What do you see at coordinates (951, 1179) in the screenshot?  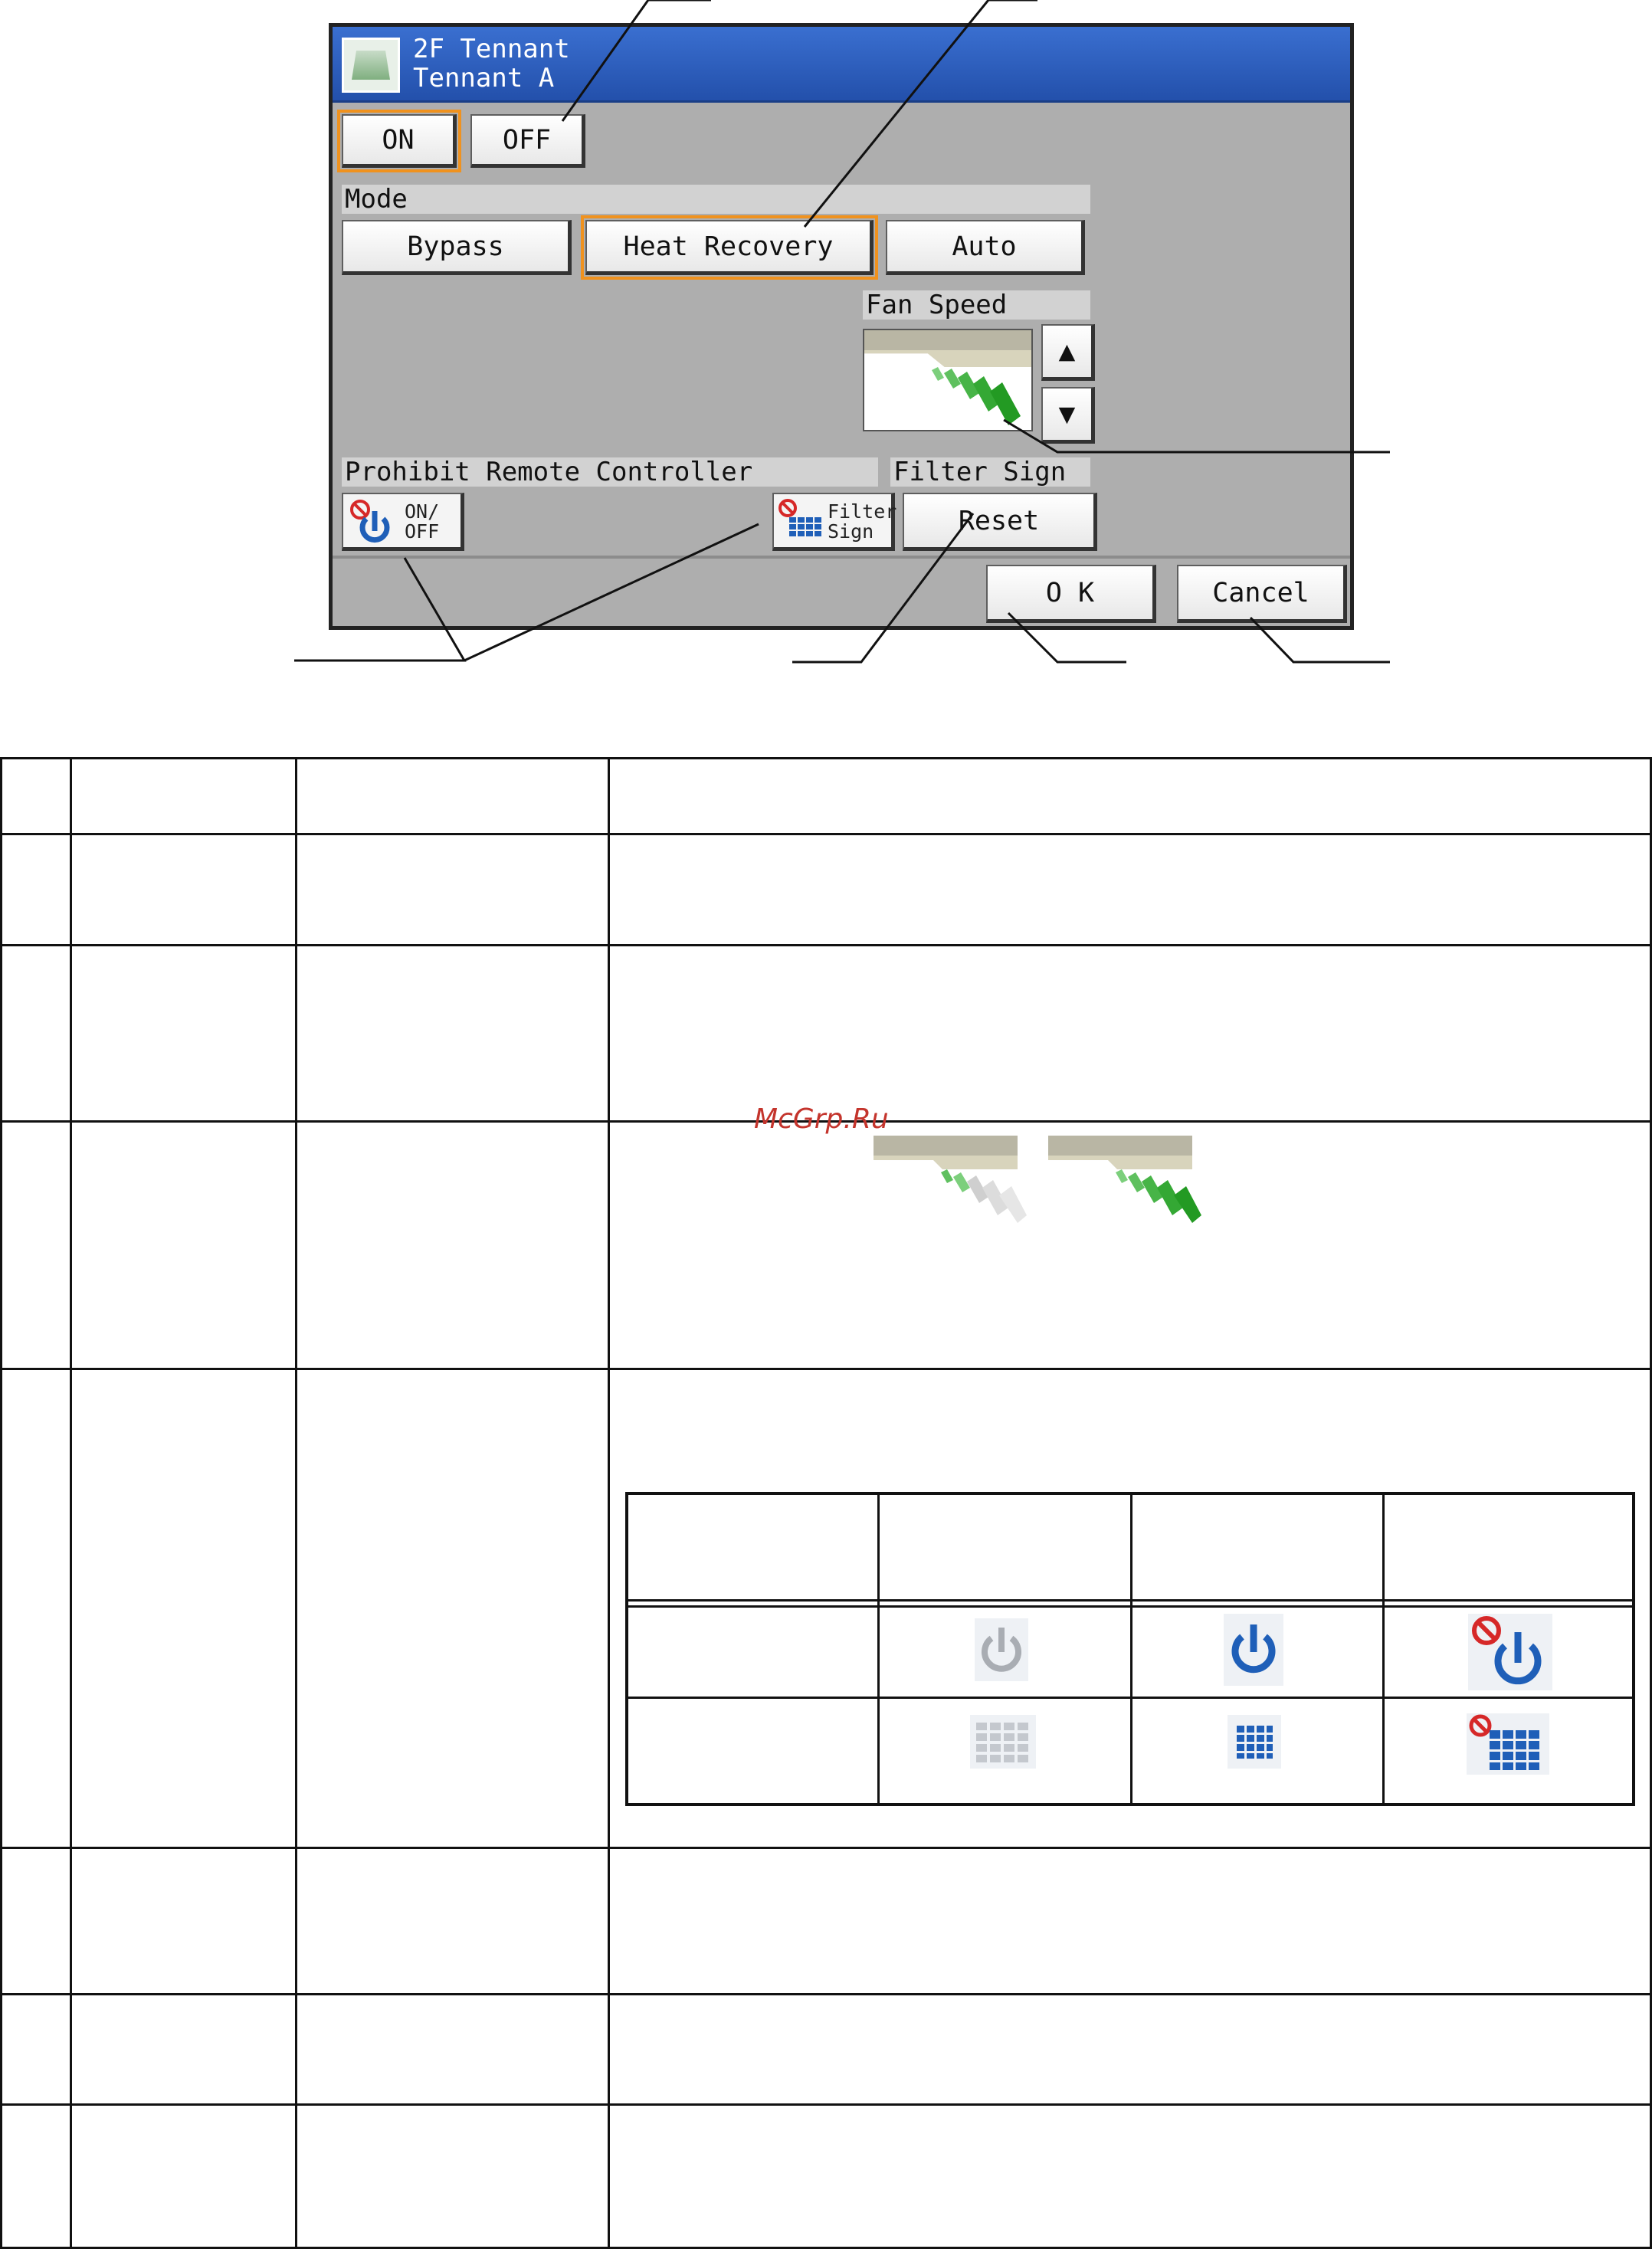 I see `fan-speed-low-icon` at bounding box center [951, 1179].